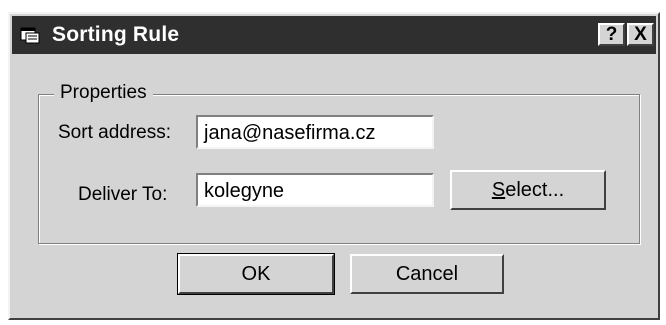 The width and height of the screenshot is (666, 325). What do you see at coordinates (315, 132) in the screenshot?
I see `sort-address-input: jana@nasefirma.cz` at bounding box center [315, 132].